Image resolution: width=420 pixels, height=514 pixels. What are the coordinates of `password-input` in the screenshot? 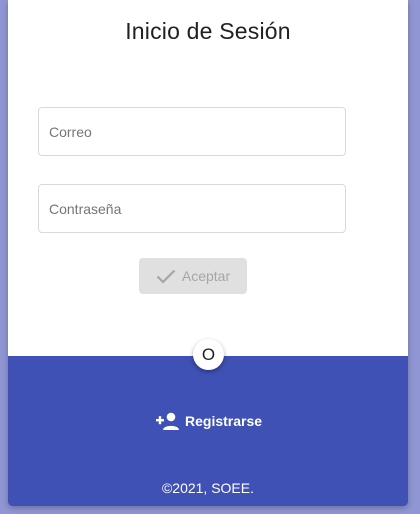 It's located at (192, 208).